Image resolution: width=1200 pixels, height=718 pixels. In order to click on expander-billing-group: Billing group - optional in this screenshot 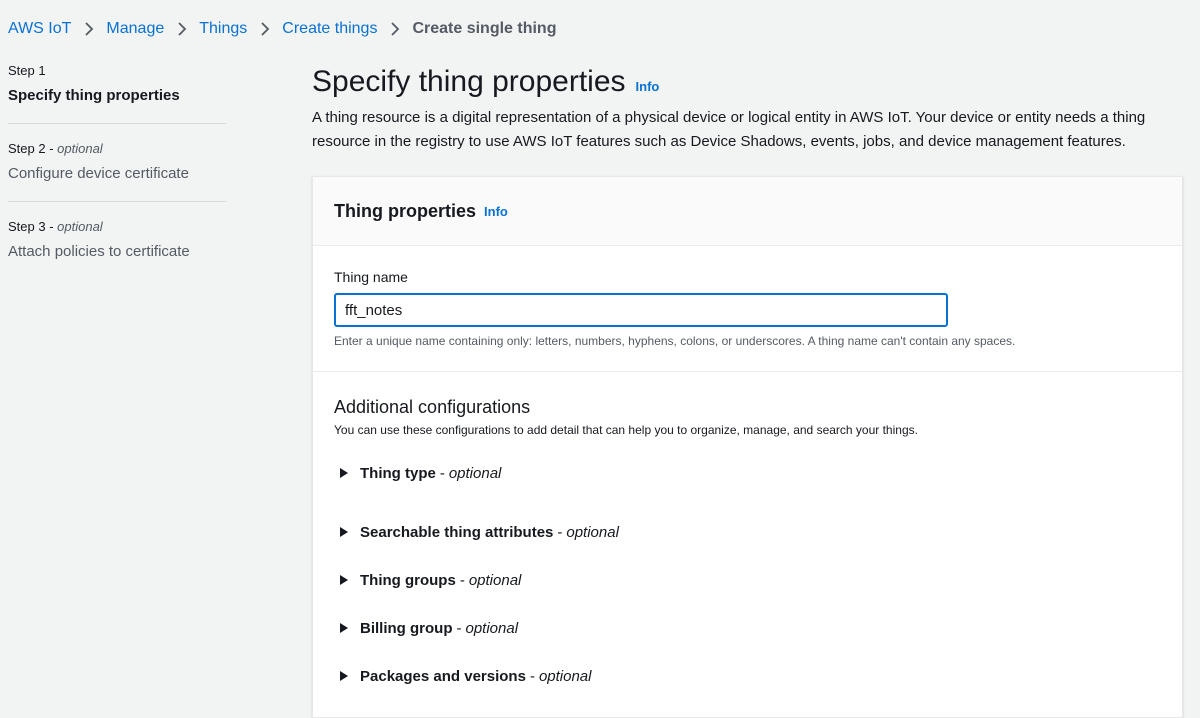, I will do `click(747, 628)`.